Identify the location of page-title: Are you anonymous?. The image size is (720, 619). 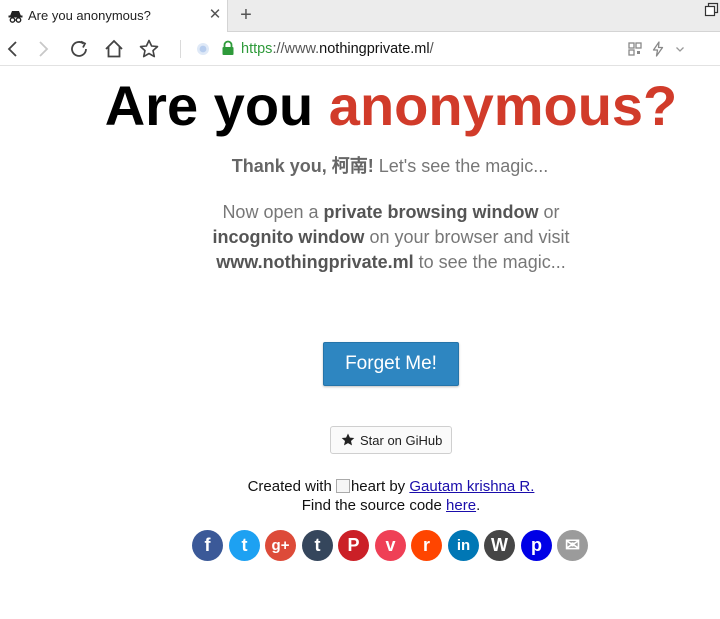
(360, 106).